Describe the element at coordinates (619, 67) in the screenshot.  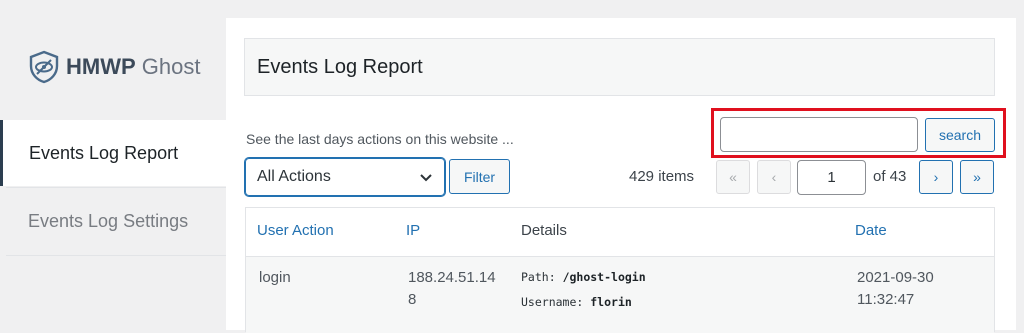
I see `page-title: Events Log Report` at that location.